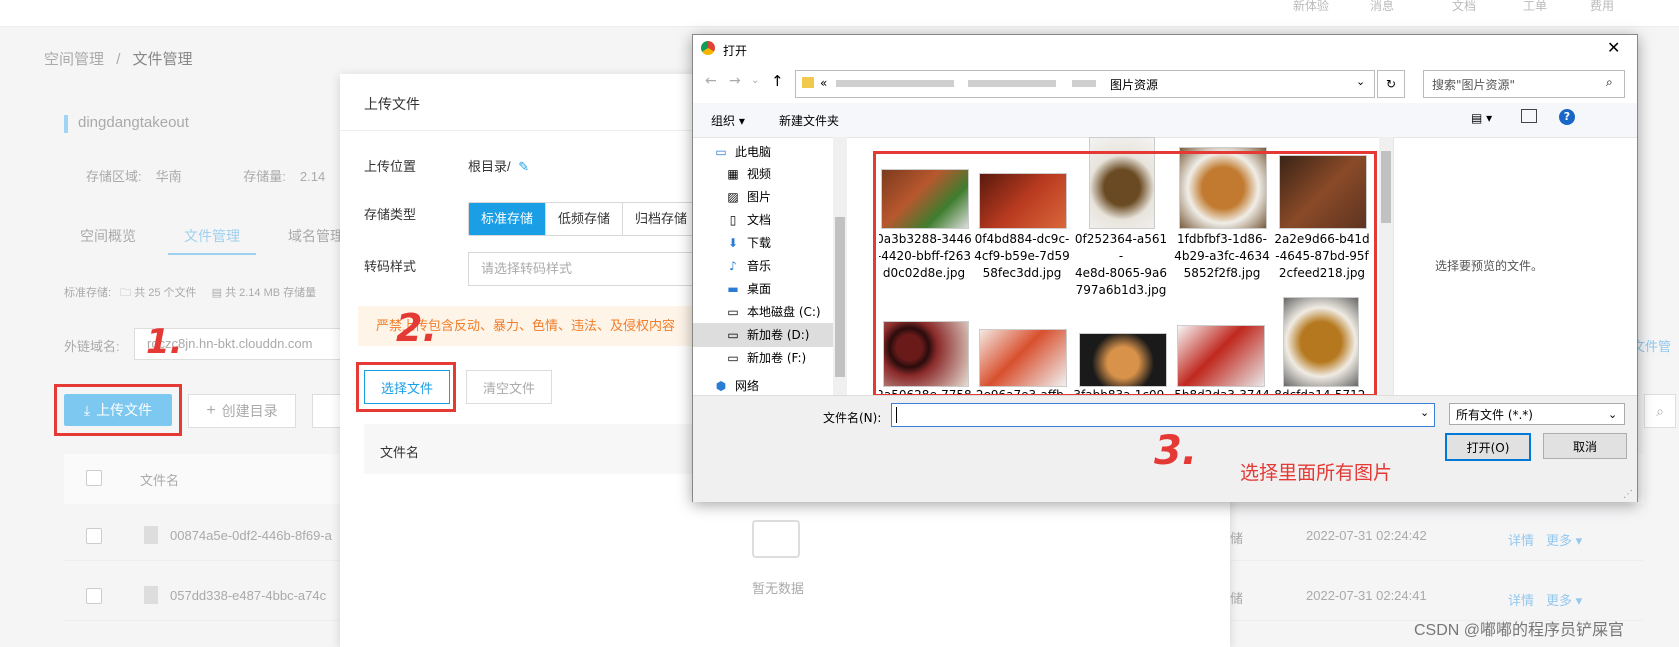  I want to click on nav-desktop: ▬ 桌面, so click(748, 289).